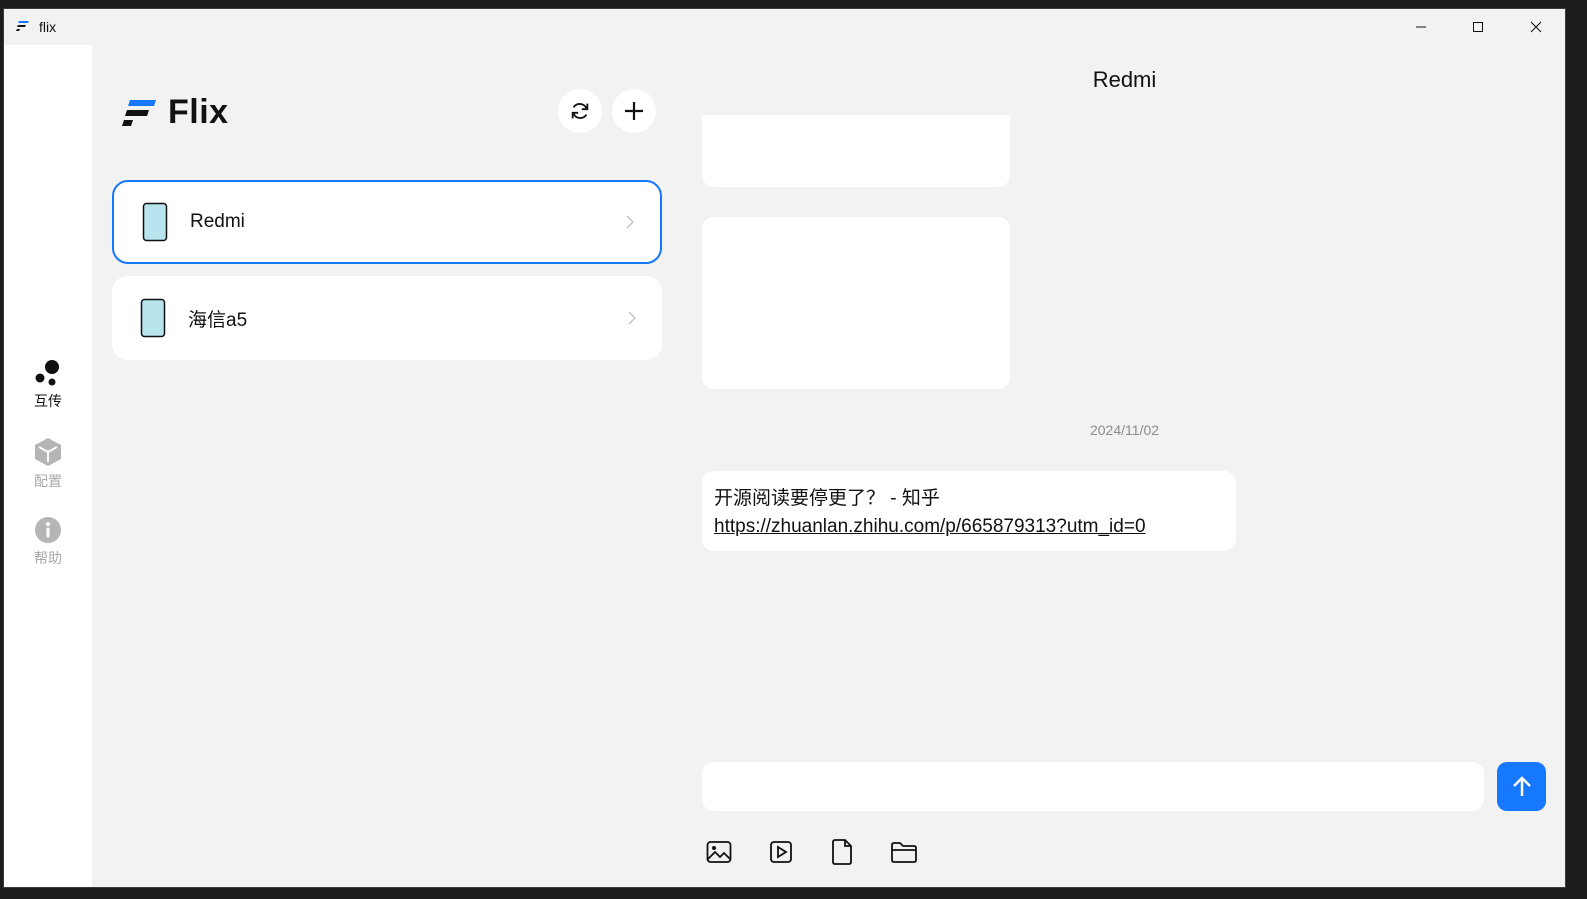 The height and width of the screenshot is (899, 1587). I want to click on window-title: flix, so click(48, 27).